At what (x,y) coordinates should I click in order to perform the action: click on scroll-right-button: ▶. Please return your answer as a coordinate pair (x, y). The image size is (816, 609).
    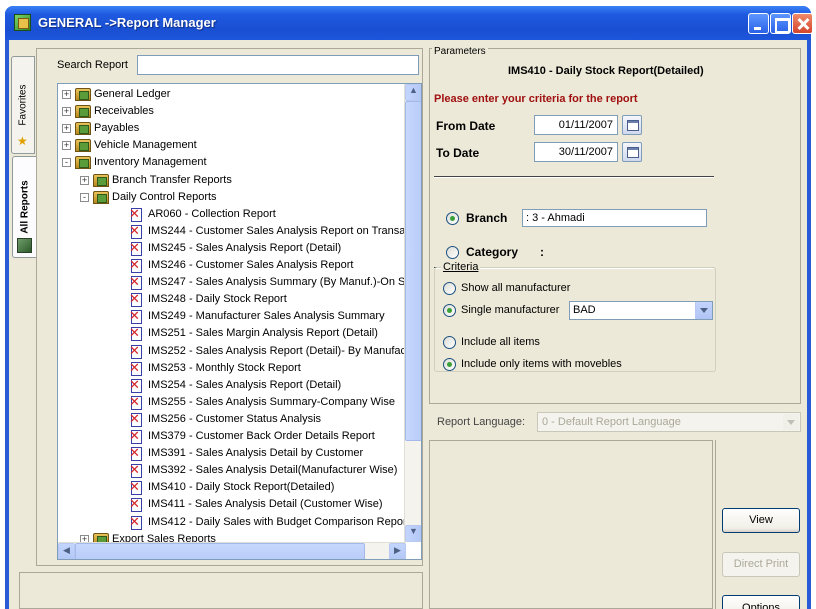
    Looking at the image, I should click on (397, 551).